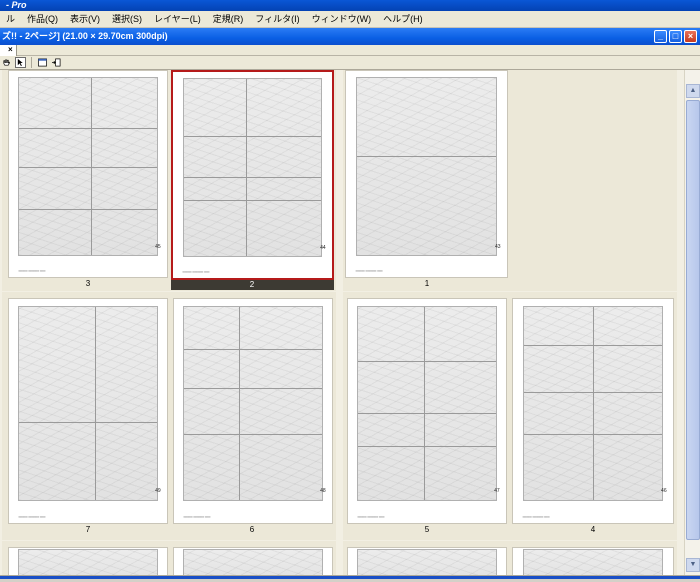 The height and width of the screenshot is (582, 700). I want to click on page-view-icon, so click(42, 62).